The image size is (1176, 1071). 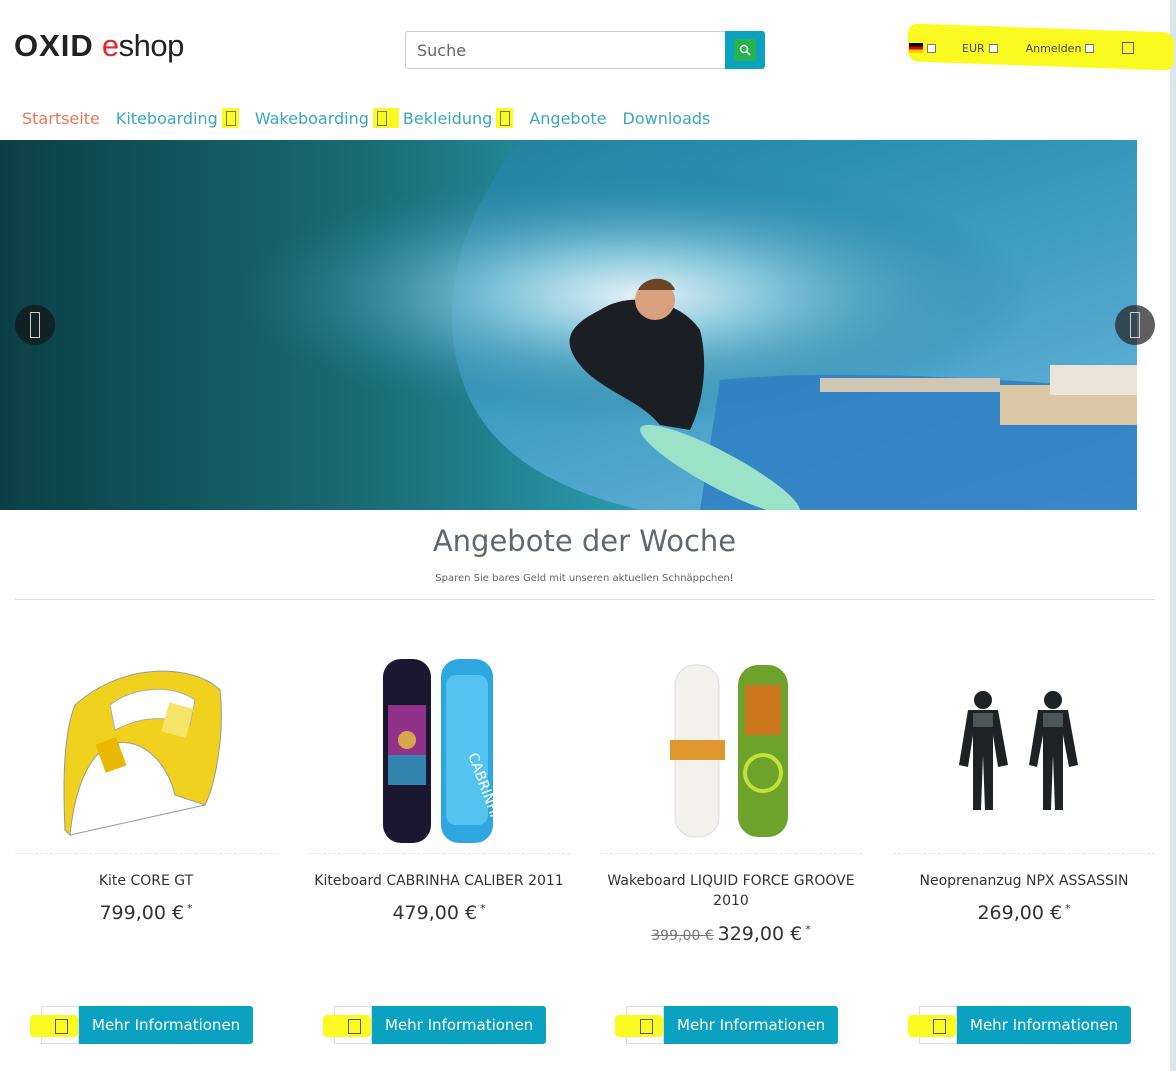 I want to click on nav-item-angebote: Angebote, so click(x=567, y=118).